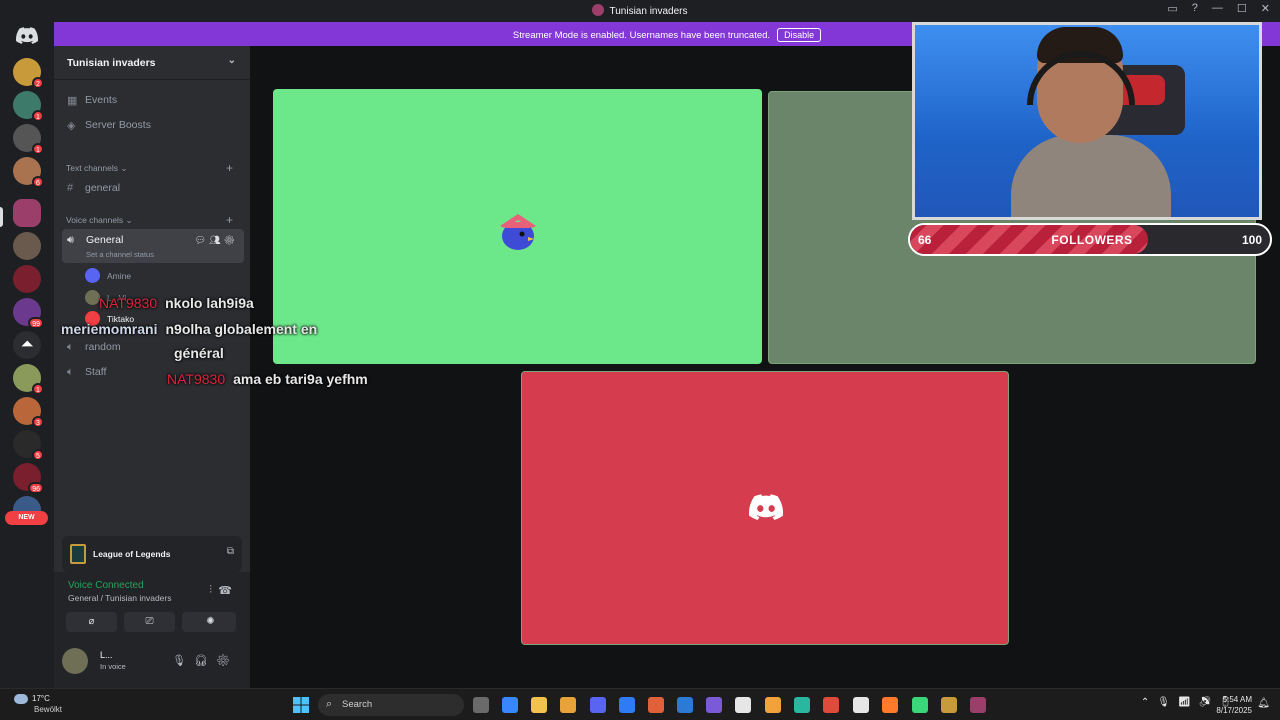 The width and height of the screenshot is (1280, 720). I want to click on followers-goal-bar: 66 FOLLOWERS 100, so click(1090, 239).